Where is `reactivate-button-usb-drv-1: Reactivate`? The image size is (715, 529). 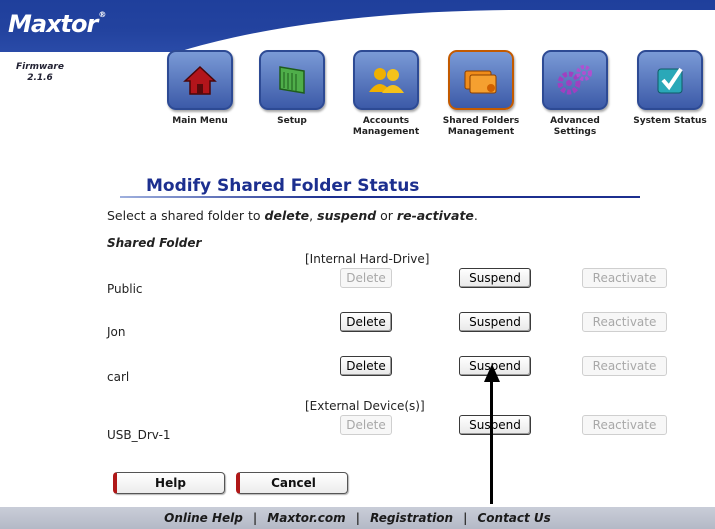 reactivate-button-usb-drv-1: Reactivate is located at coordinates (624, 425).